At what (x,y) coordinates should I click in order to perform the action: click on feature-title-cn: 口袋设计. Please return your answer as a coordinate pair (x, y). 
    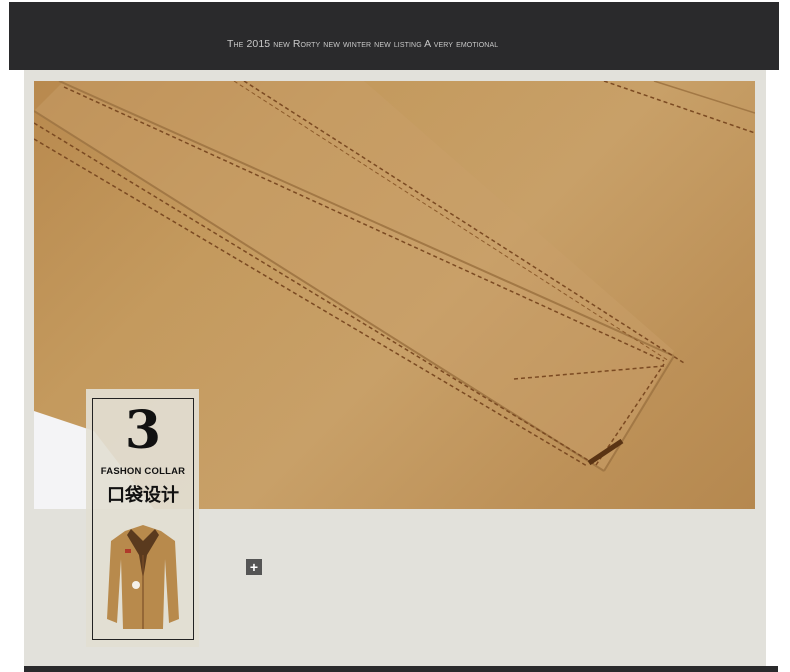
    Looking at the image, I should click on (143, 495).